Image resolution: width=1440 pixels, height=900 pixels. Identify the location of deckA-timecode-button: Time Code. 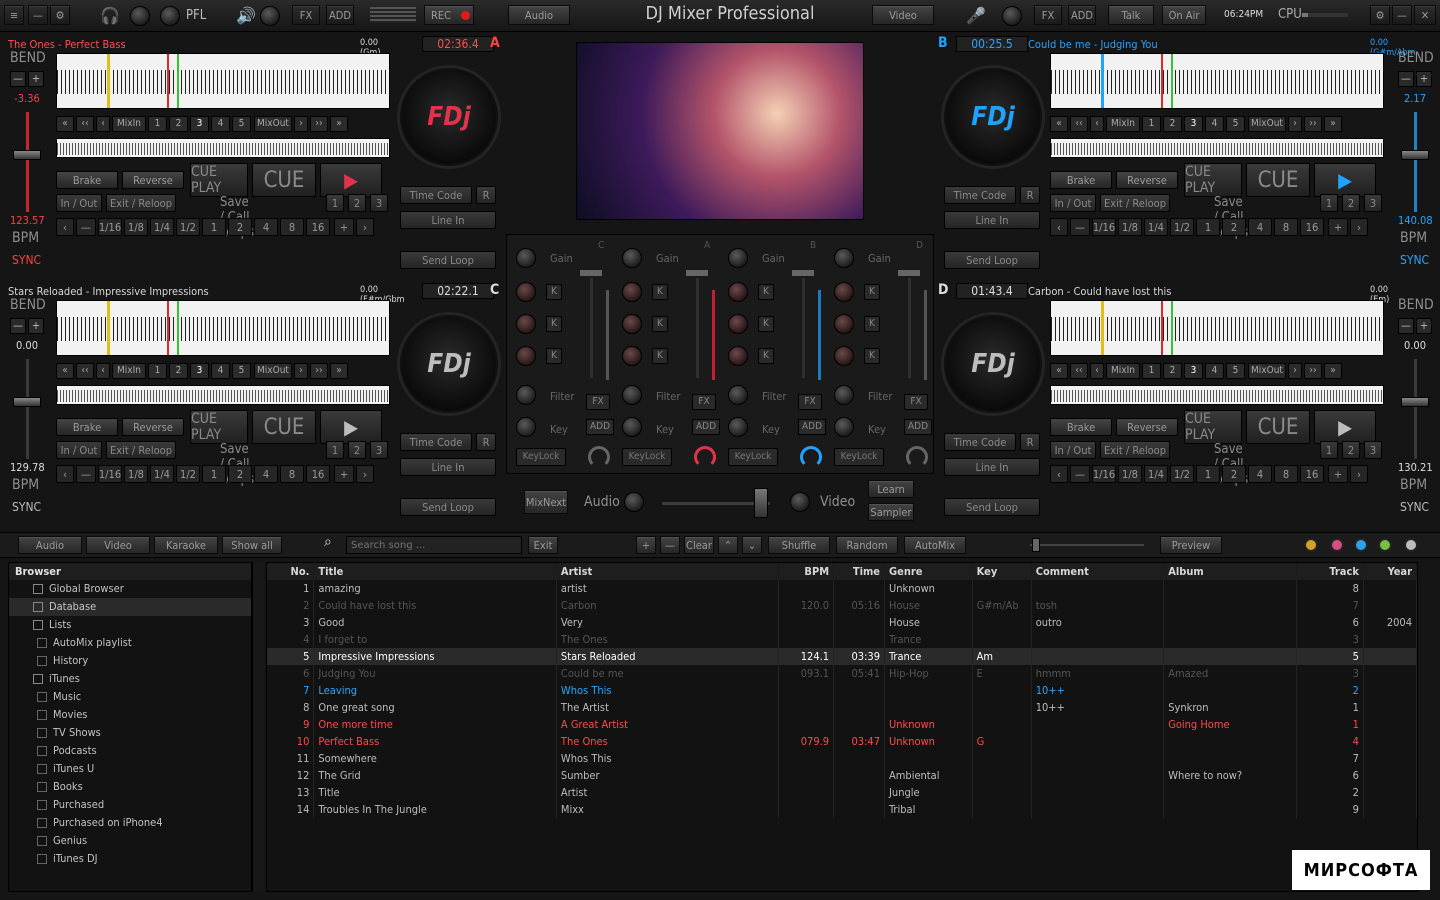
(436, 195).